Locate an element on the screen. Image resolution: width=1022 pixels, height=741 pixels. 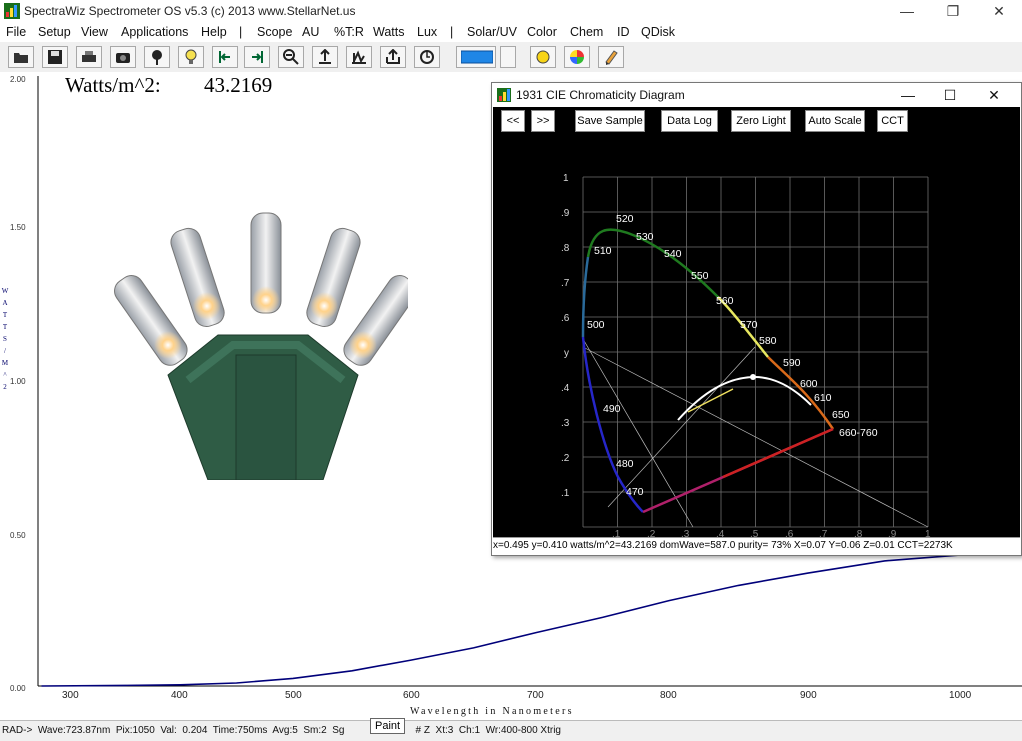
clock-icon is located at coordinates (427, 57).